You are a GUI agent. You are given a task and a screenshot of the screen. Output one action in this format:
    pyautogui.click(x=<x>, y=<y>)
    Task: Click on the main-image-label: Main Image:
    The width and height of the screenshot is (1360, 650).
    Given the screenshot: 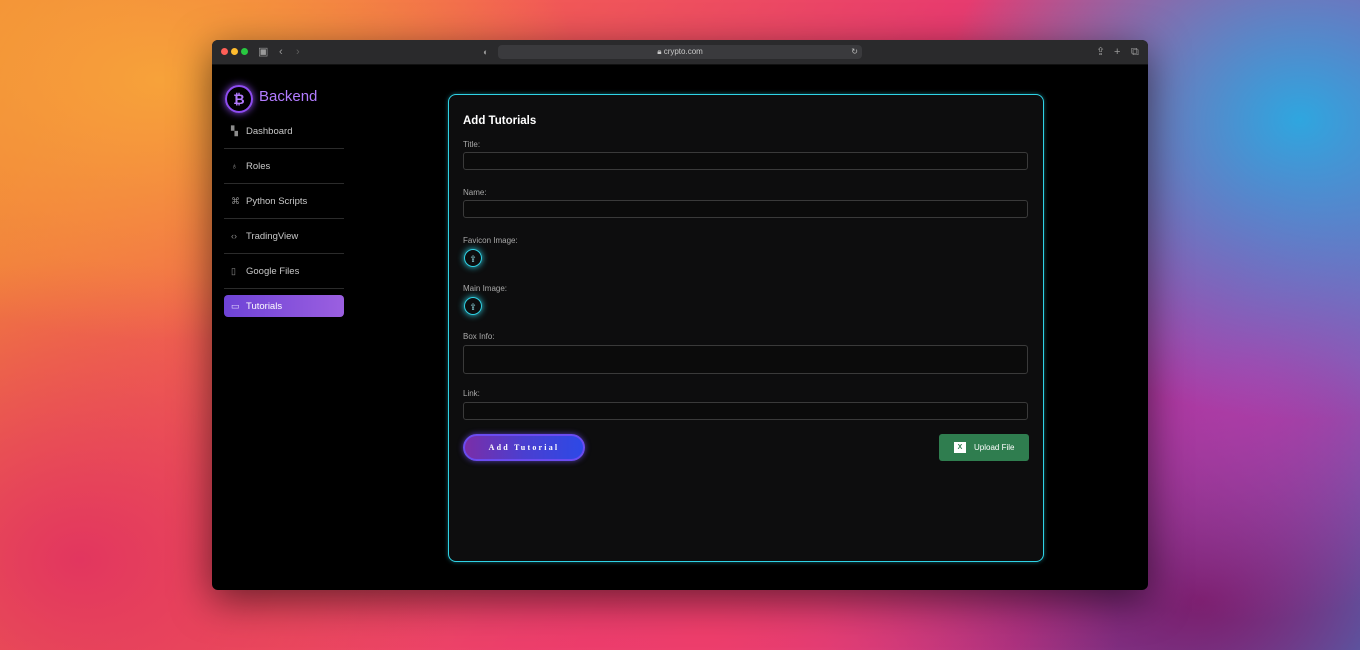 What is the action you would take?
    pyautogui.click(x=485, y=288)
    